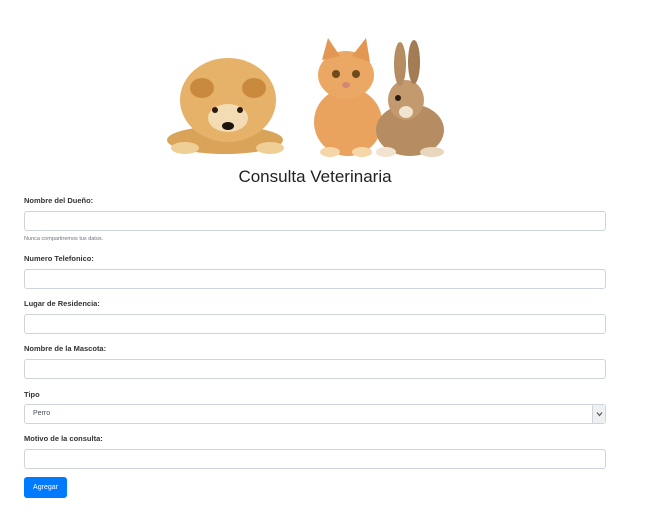  I want to click on pet-type-select: Perro, so click(315, 414).